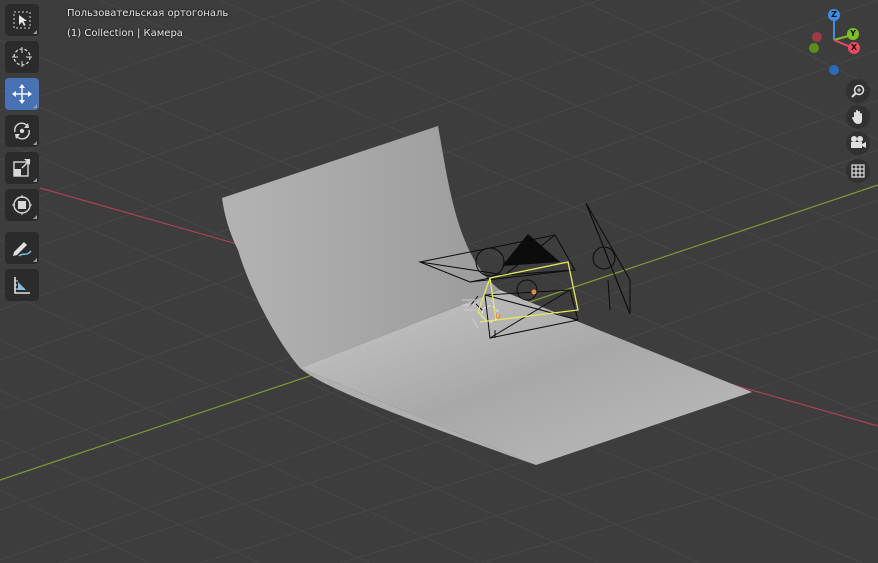 The width and height of the screenshot is (878, 563). Describe the element at coordinates (534, 292) in the screenshot. I see `camera-origin-dot` at that location.